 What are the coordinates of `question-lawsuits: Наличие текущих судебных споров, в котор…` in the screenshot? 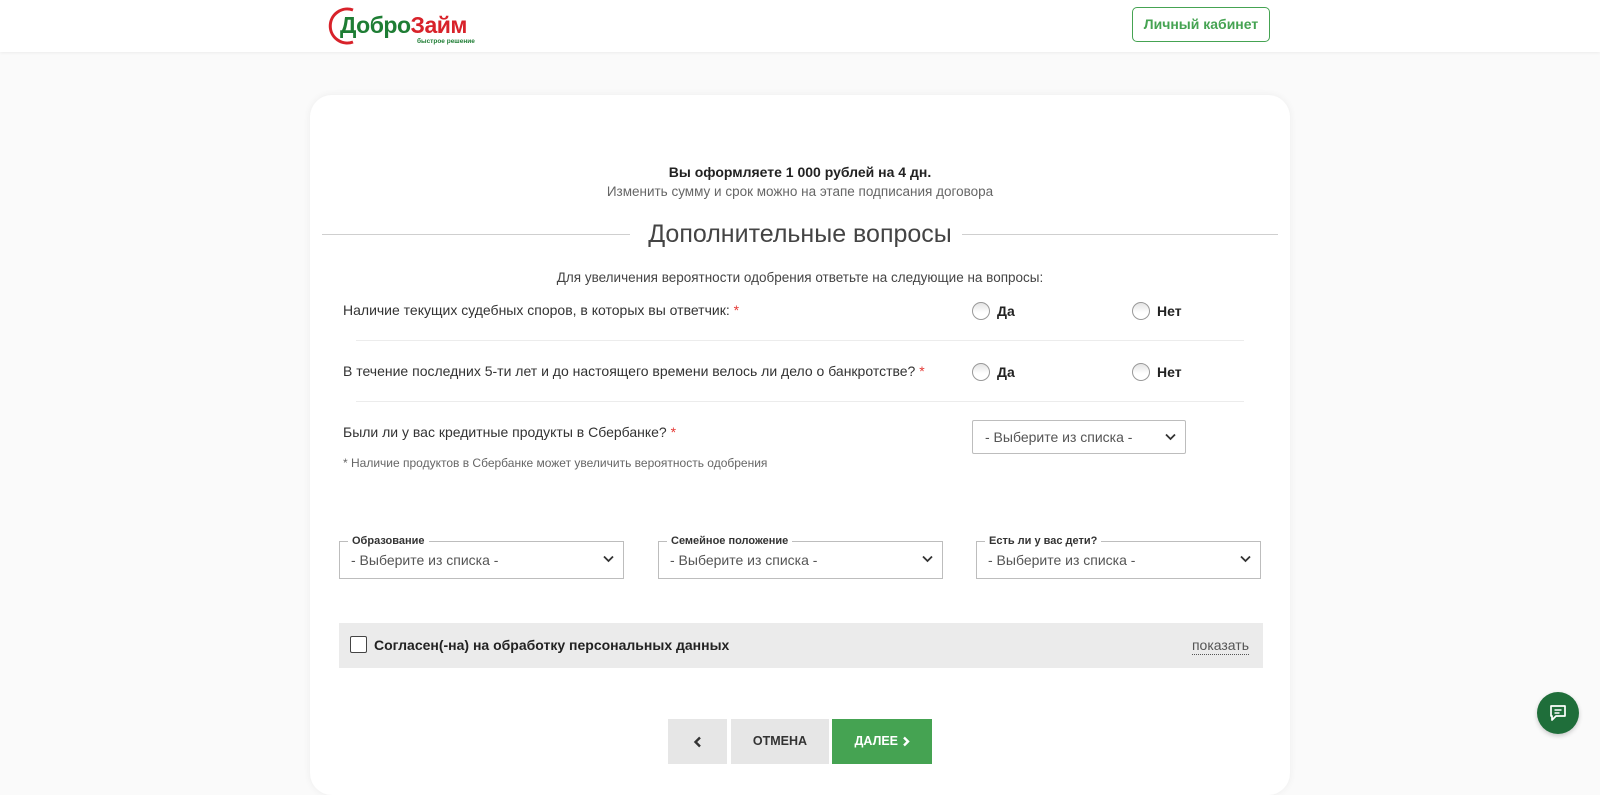 It's located at (541, 310).